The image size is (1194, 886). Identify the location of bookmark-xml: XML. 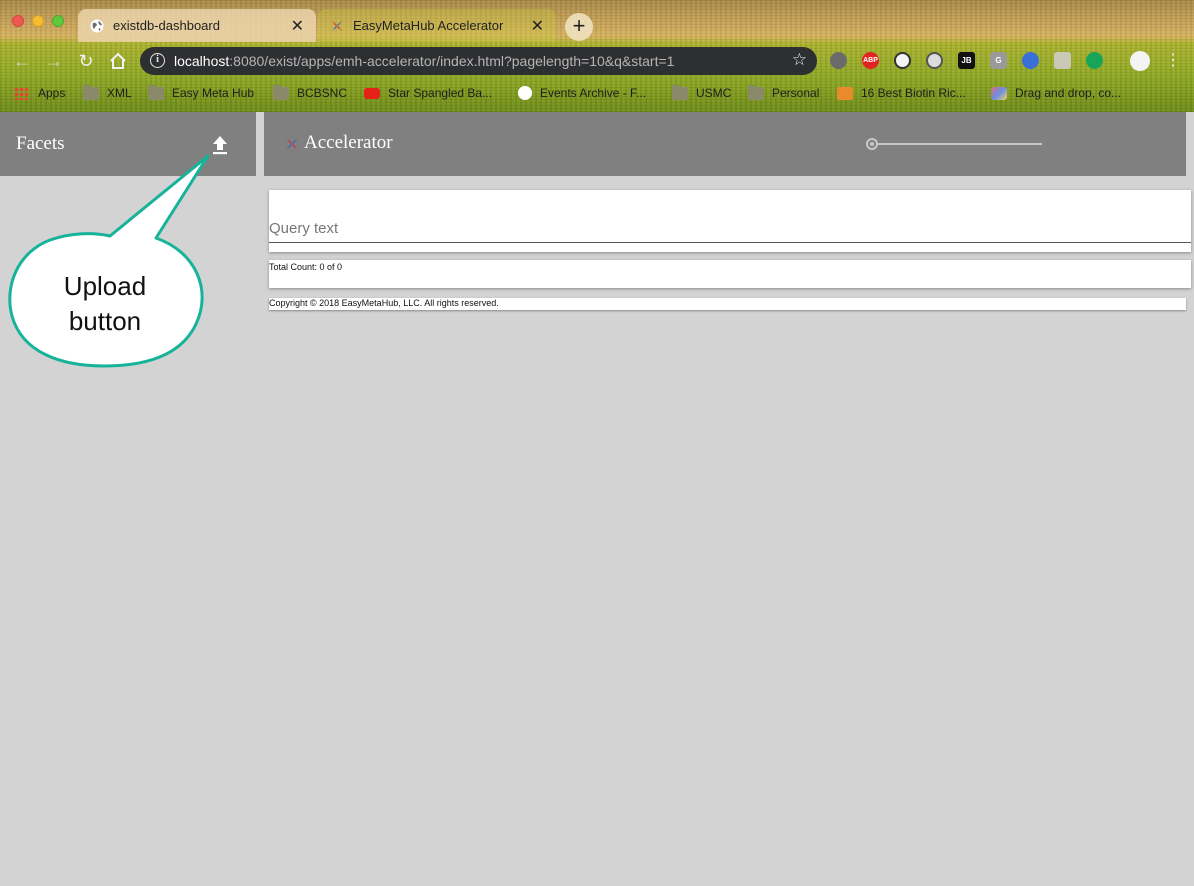
(107, 93).